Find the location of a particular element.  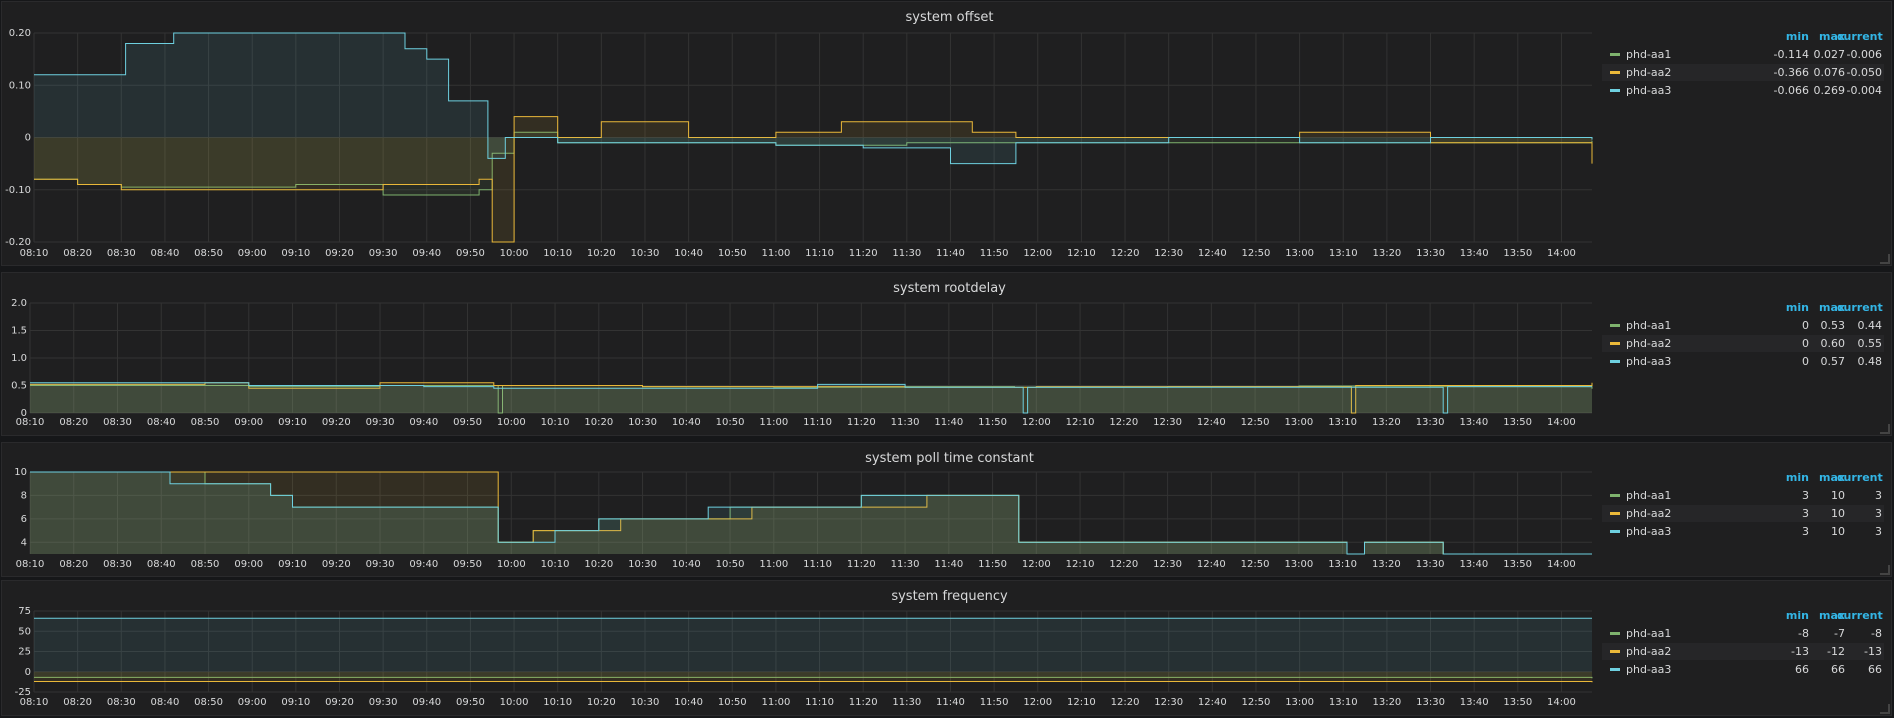

legend-header: min max current is located at coordinates (1744, 37).